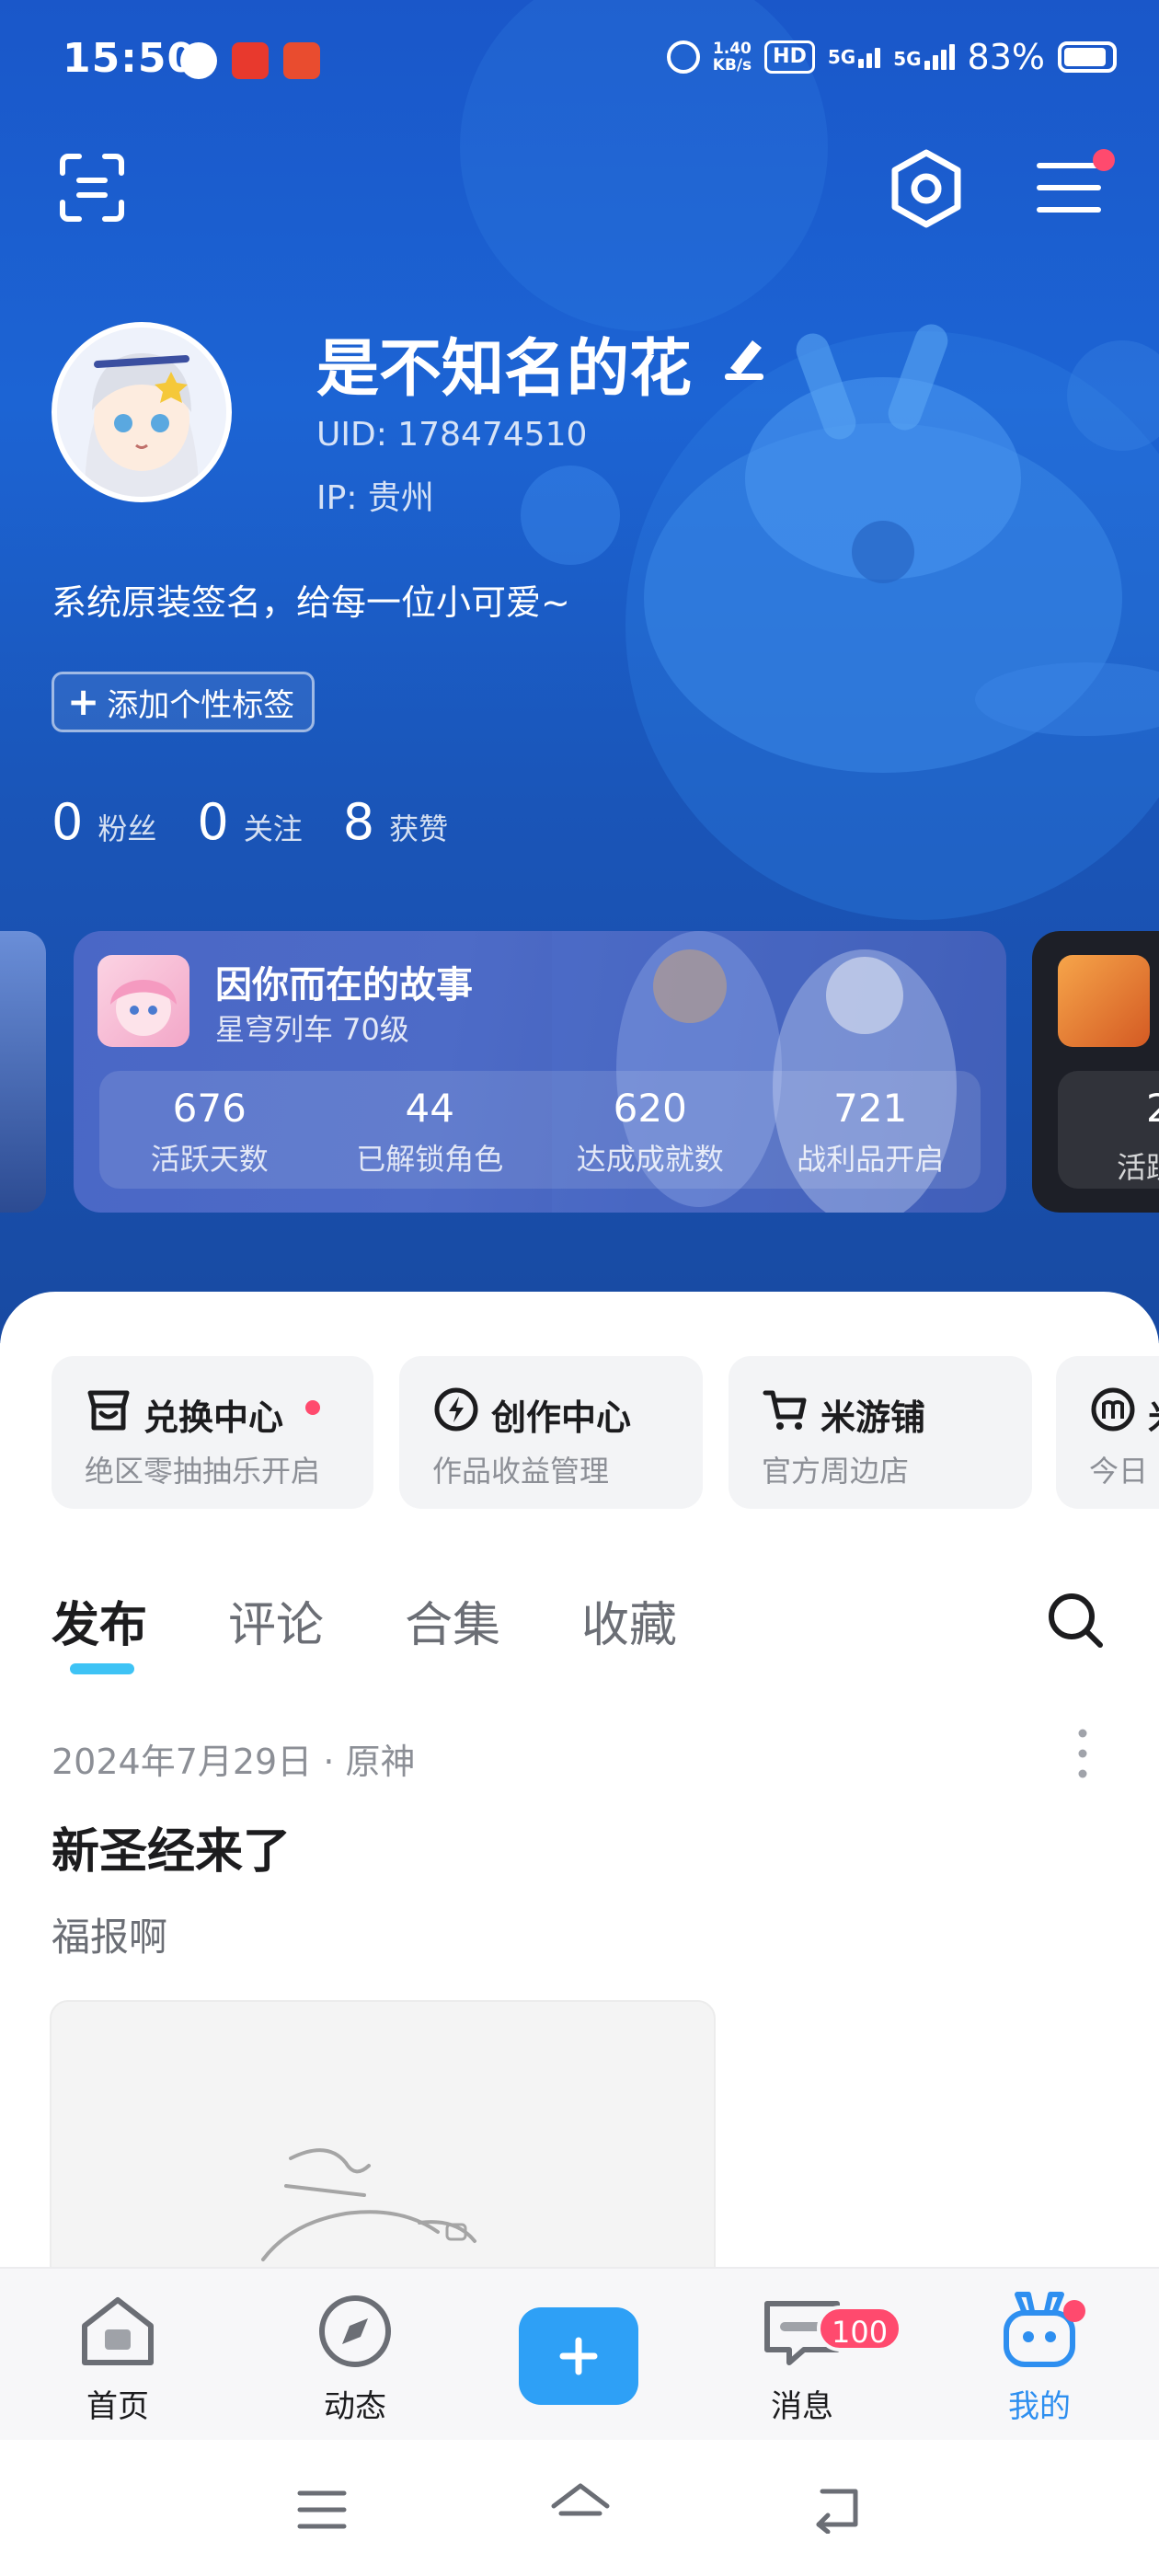  What do you see at coordinates (1119, 1471) in the screenshot?
I see `shortcut-subtitle: 今日` at bounding box center [1119, 1471].